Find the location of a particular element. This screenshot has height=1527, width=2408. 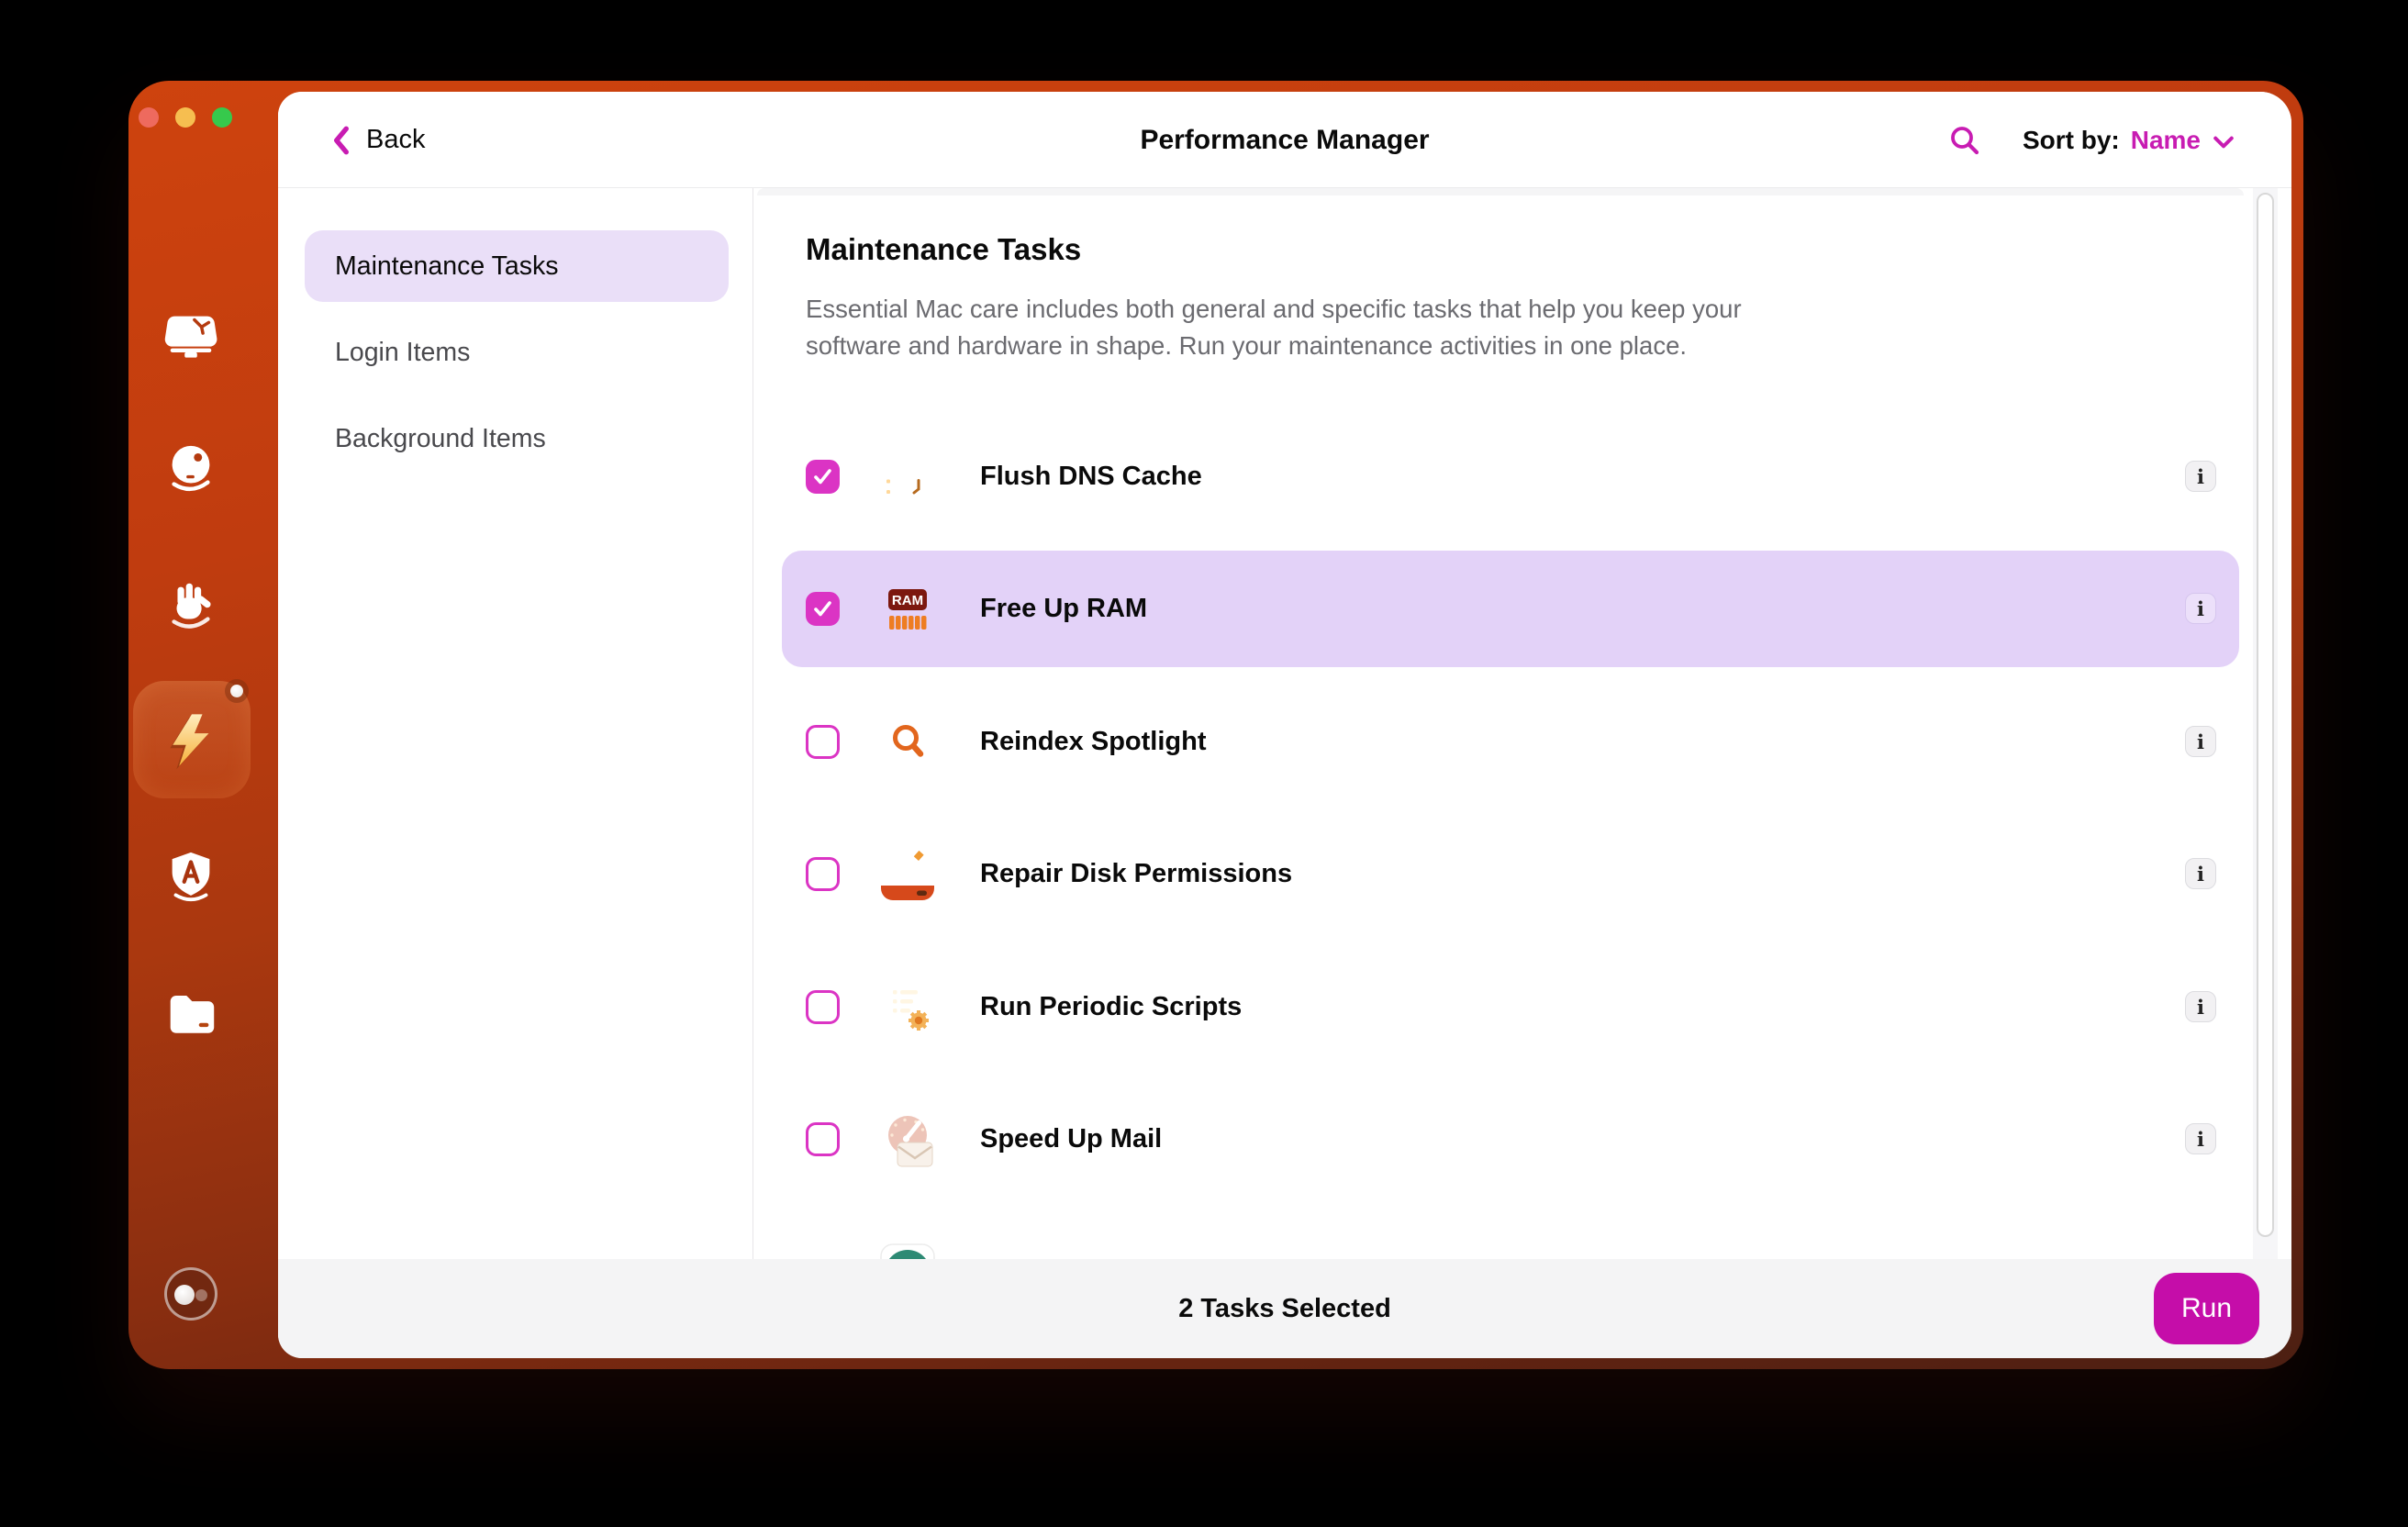

performance-bolt-icon is located at coordinates (192, 738).